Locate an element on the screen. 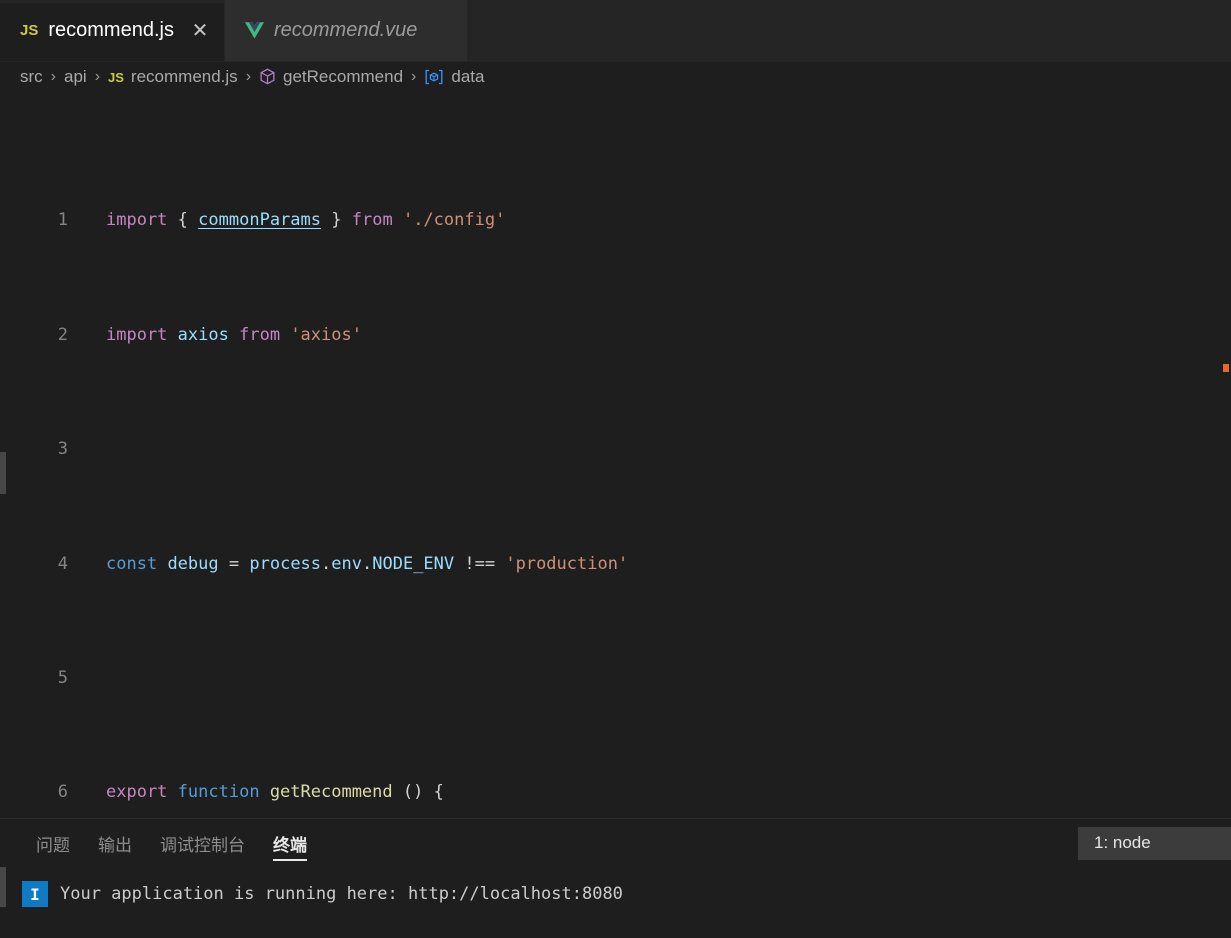 This screenshot has height=938, width=1231. tab-recommend-vue: recommend.vue ✕ is located at coordinates (346, 30).